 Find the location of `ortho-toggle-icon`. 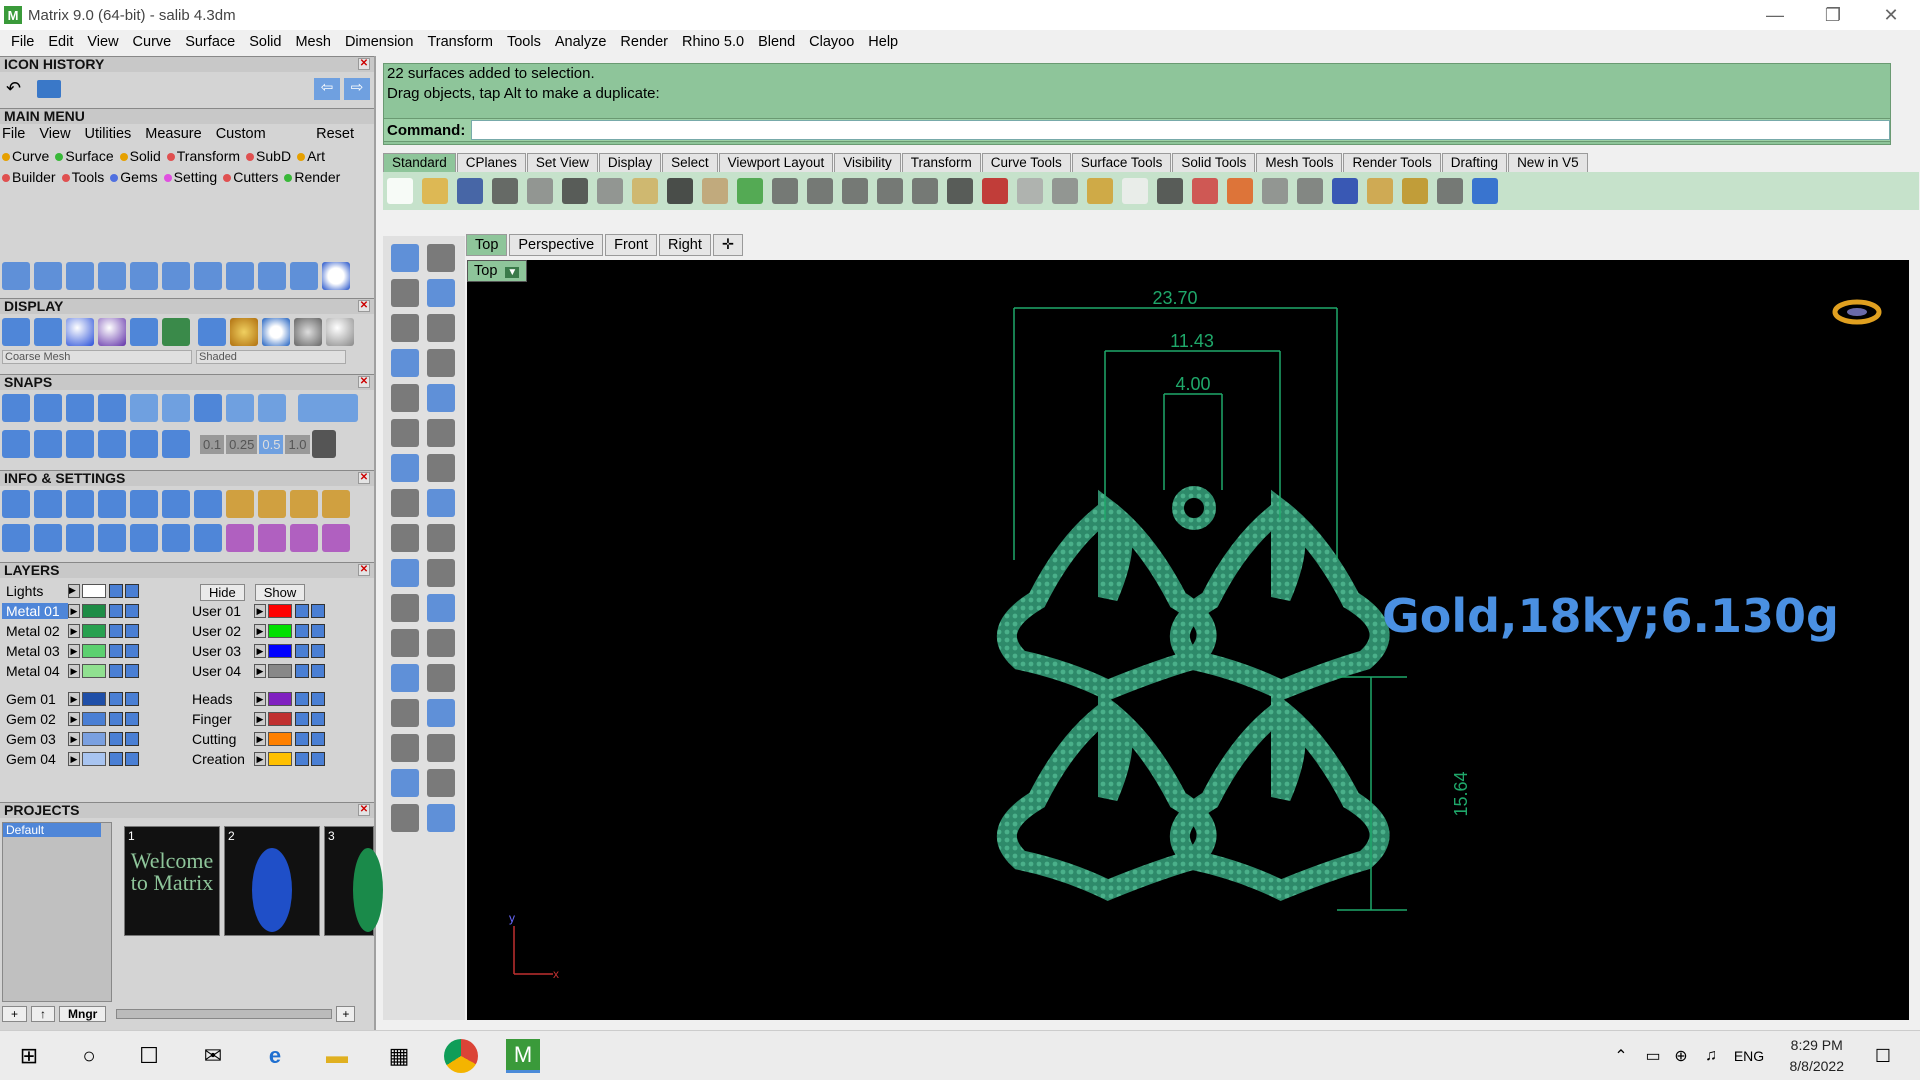

ortho-toggle-icon is located at coordinates (328, 408).